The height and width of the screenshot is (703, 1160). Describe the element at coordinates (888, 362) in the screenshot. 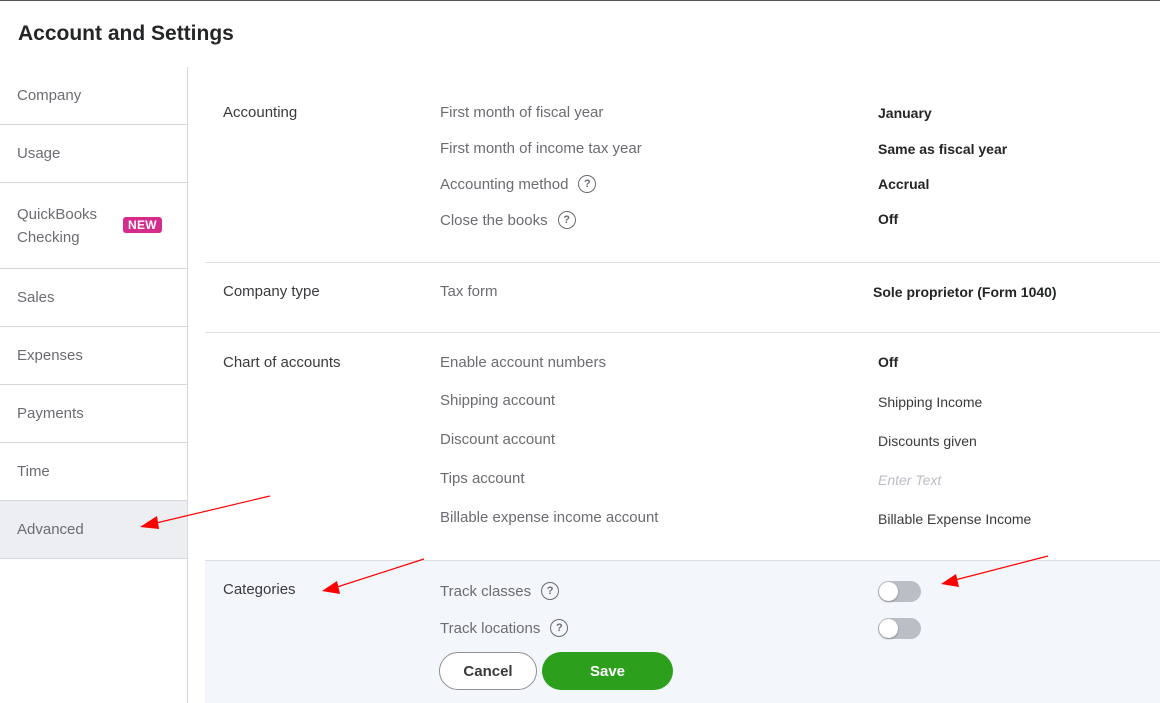

I see `field-account-numbers-value: Off` at that location.